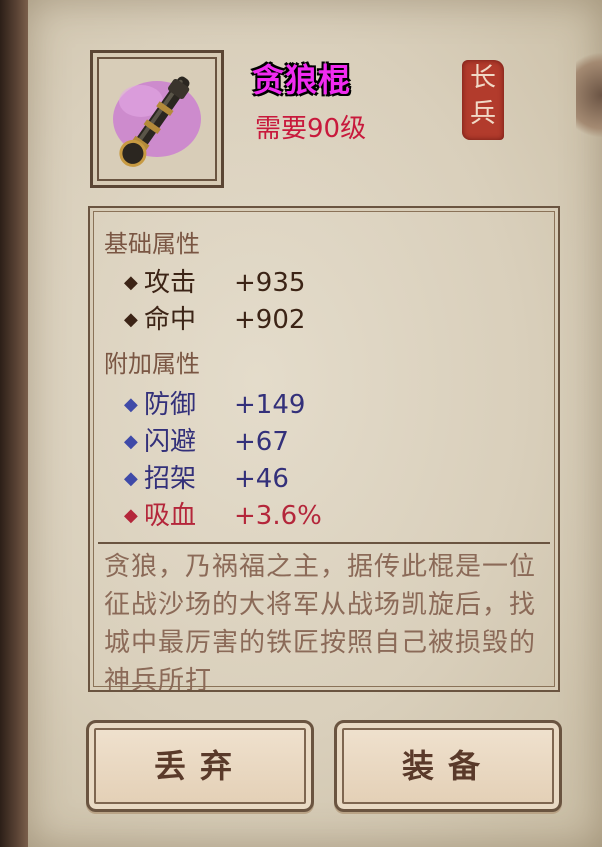 The width and height of the screenshot is (602, 847). Describe the element at coordinates (214, 317) in the screenshot. I see `stat-row-accuracy: ◆ 命中 +902` at that location.